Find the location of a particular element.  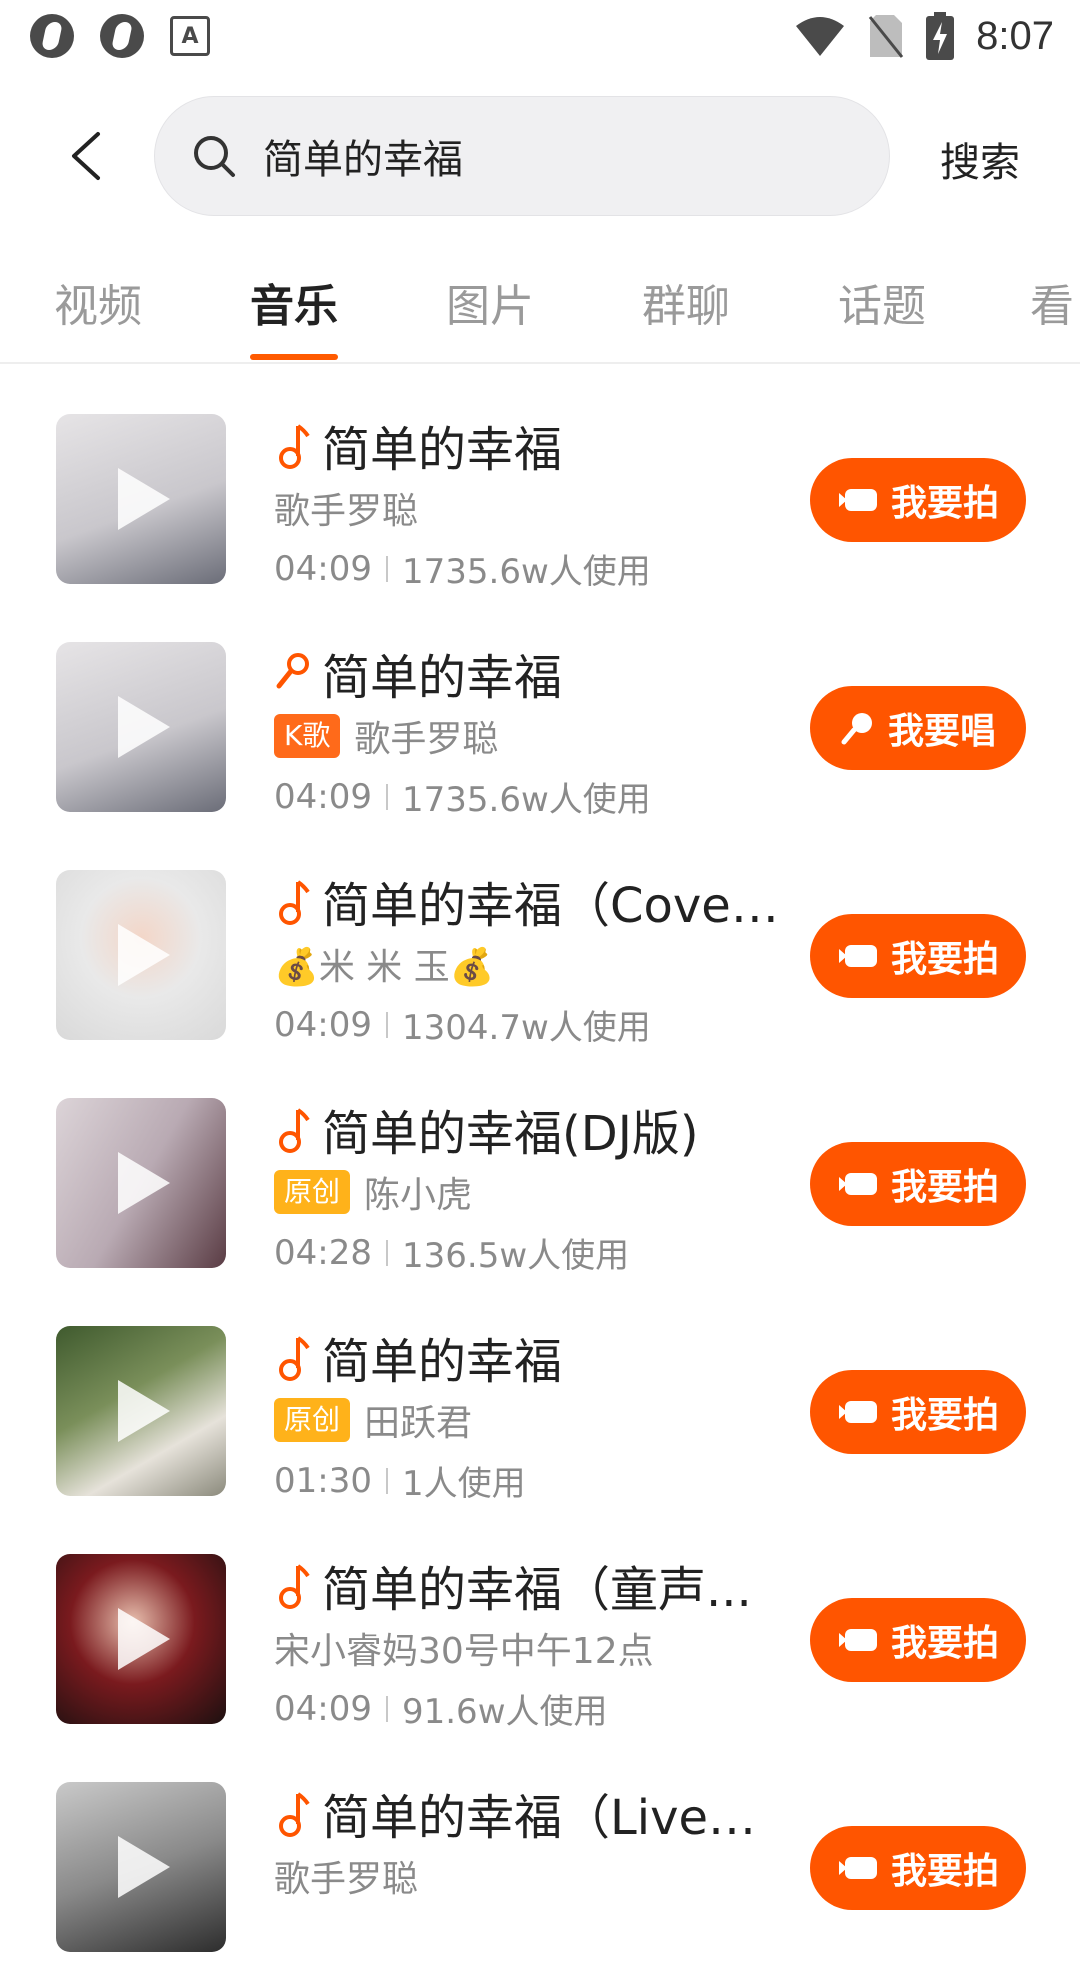

search-icon is located at coordinates (214, 156).